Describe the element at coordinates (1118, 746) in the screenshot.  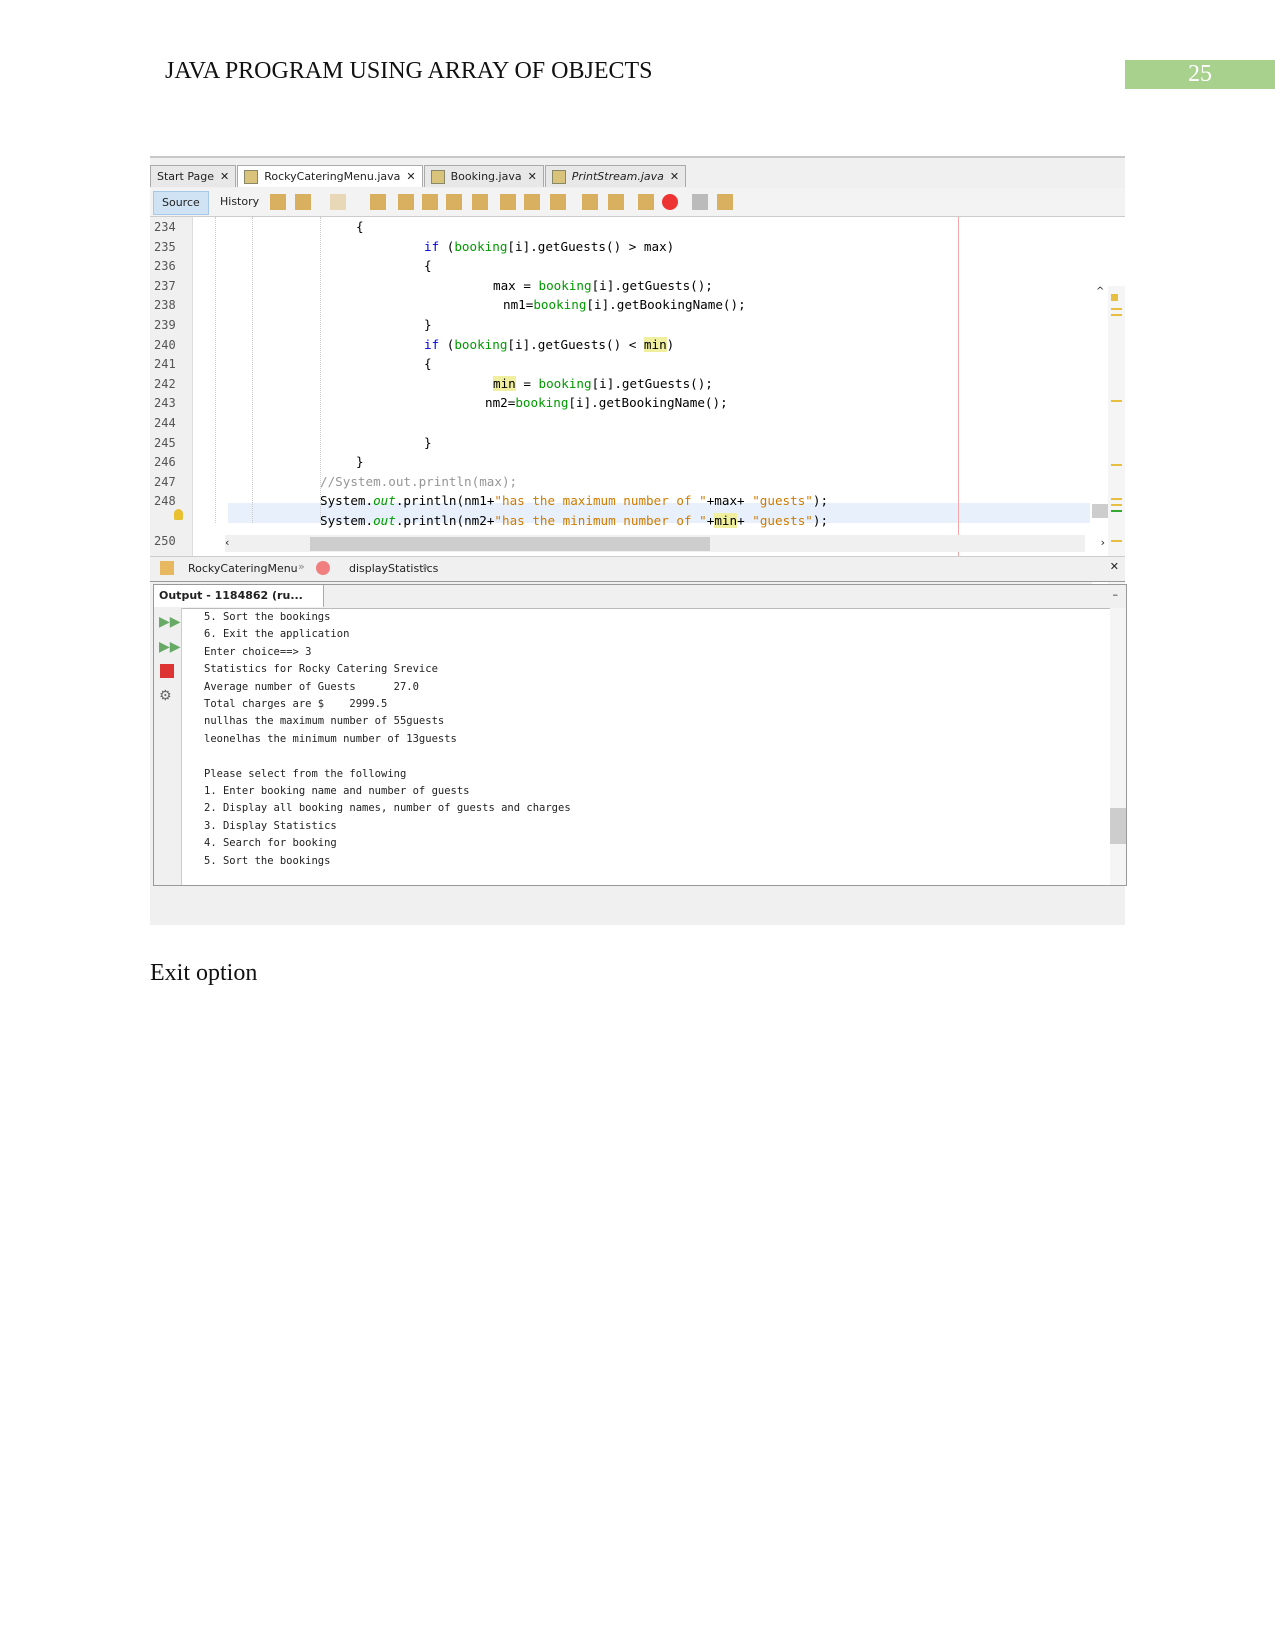
I see `output-scrollbar` at that location.